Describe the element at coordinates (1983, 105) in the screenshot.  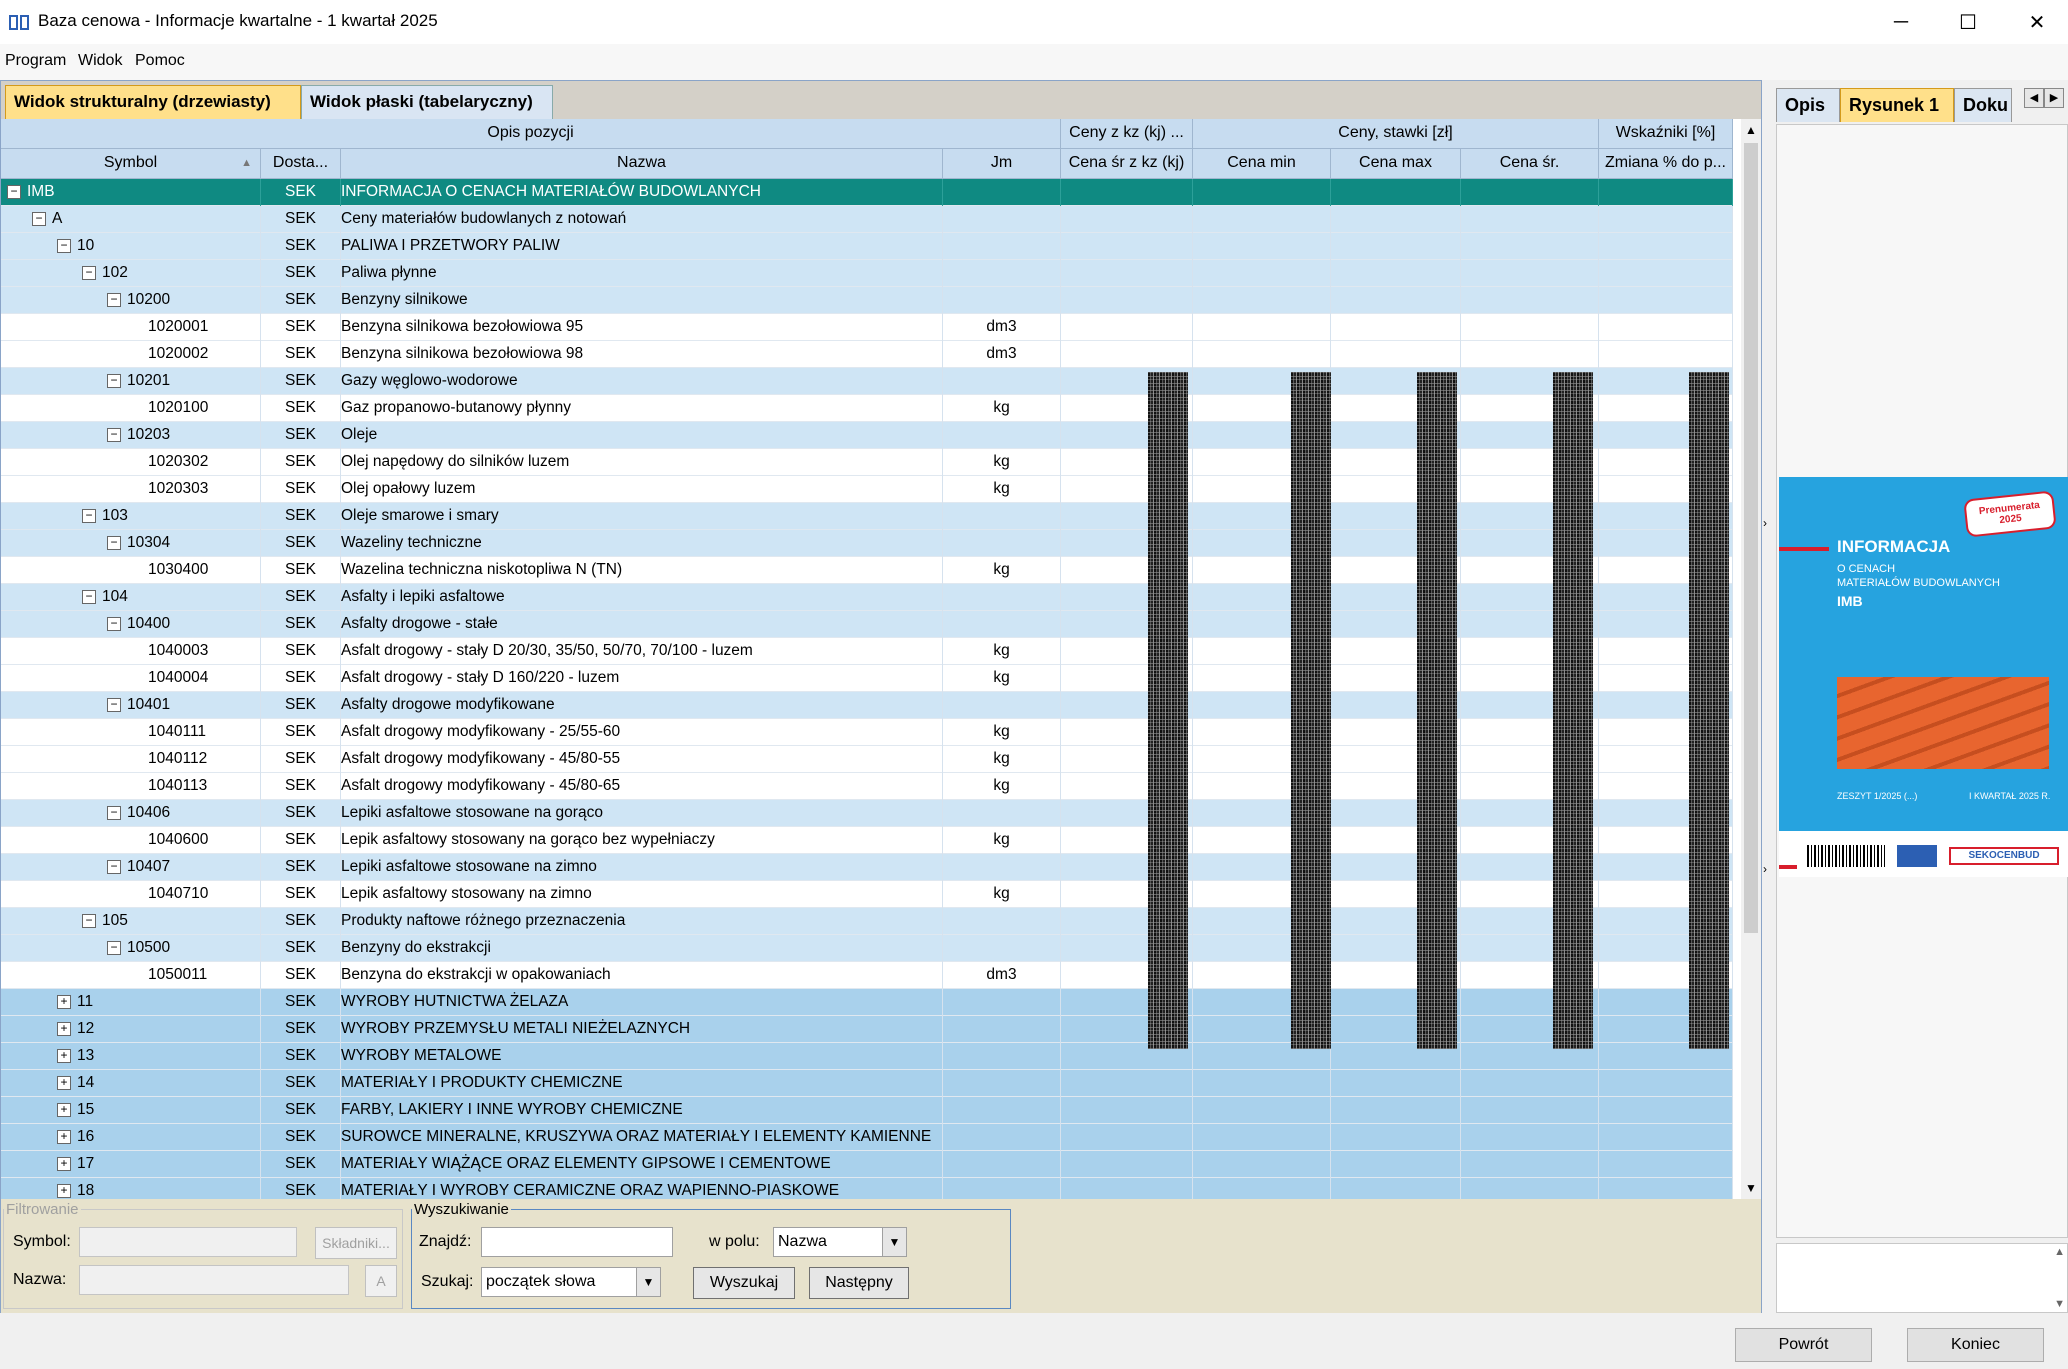
I see `tab-dokumenty: Doku` at that location.